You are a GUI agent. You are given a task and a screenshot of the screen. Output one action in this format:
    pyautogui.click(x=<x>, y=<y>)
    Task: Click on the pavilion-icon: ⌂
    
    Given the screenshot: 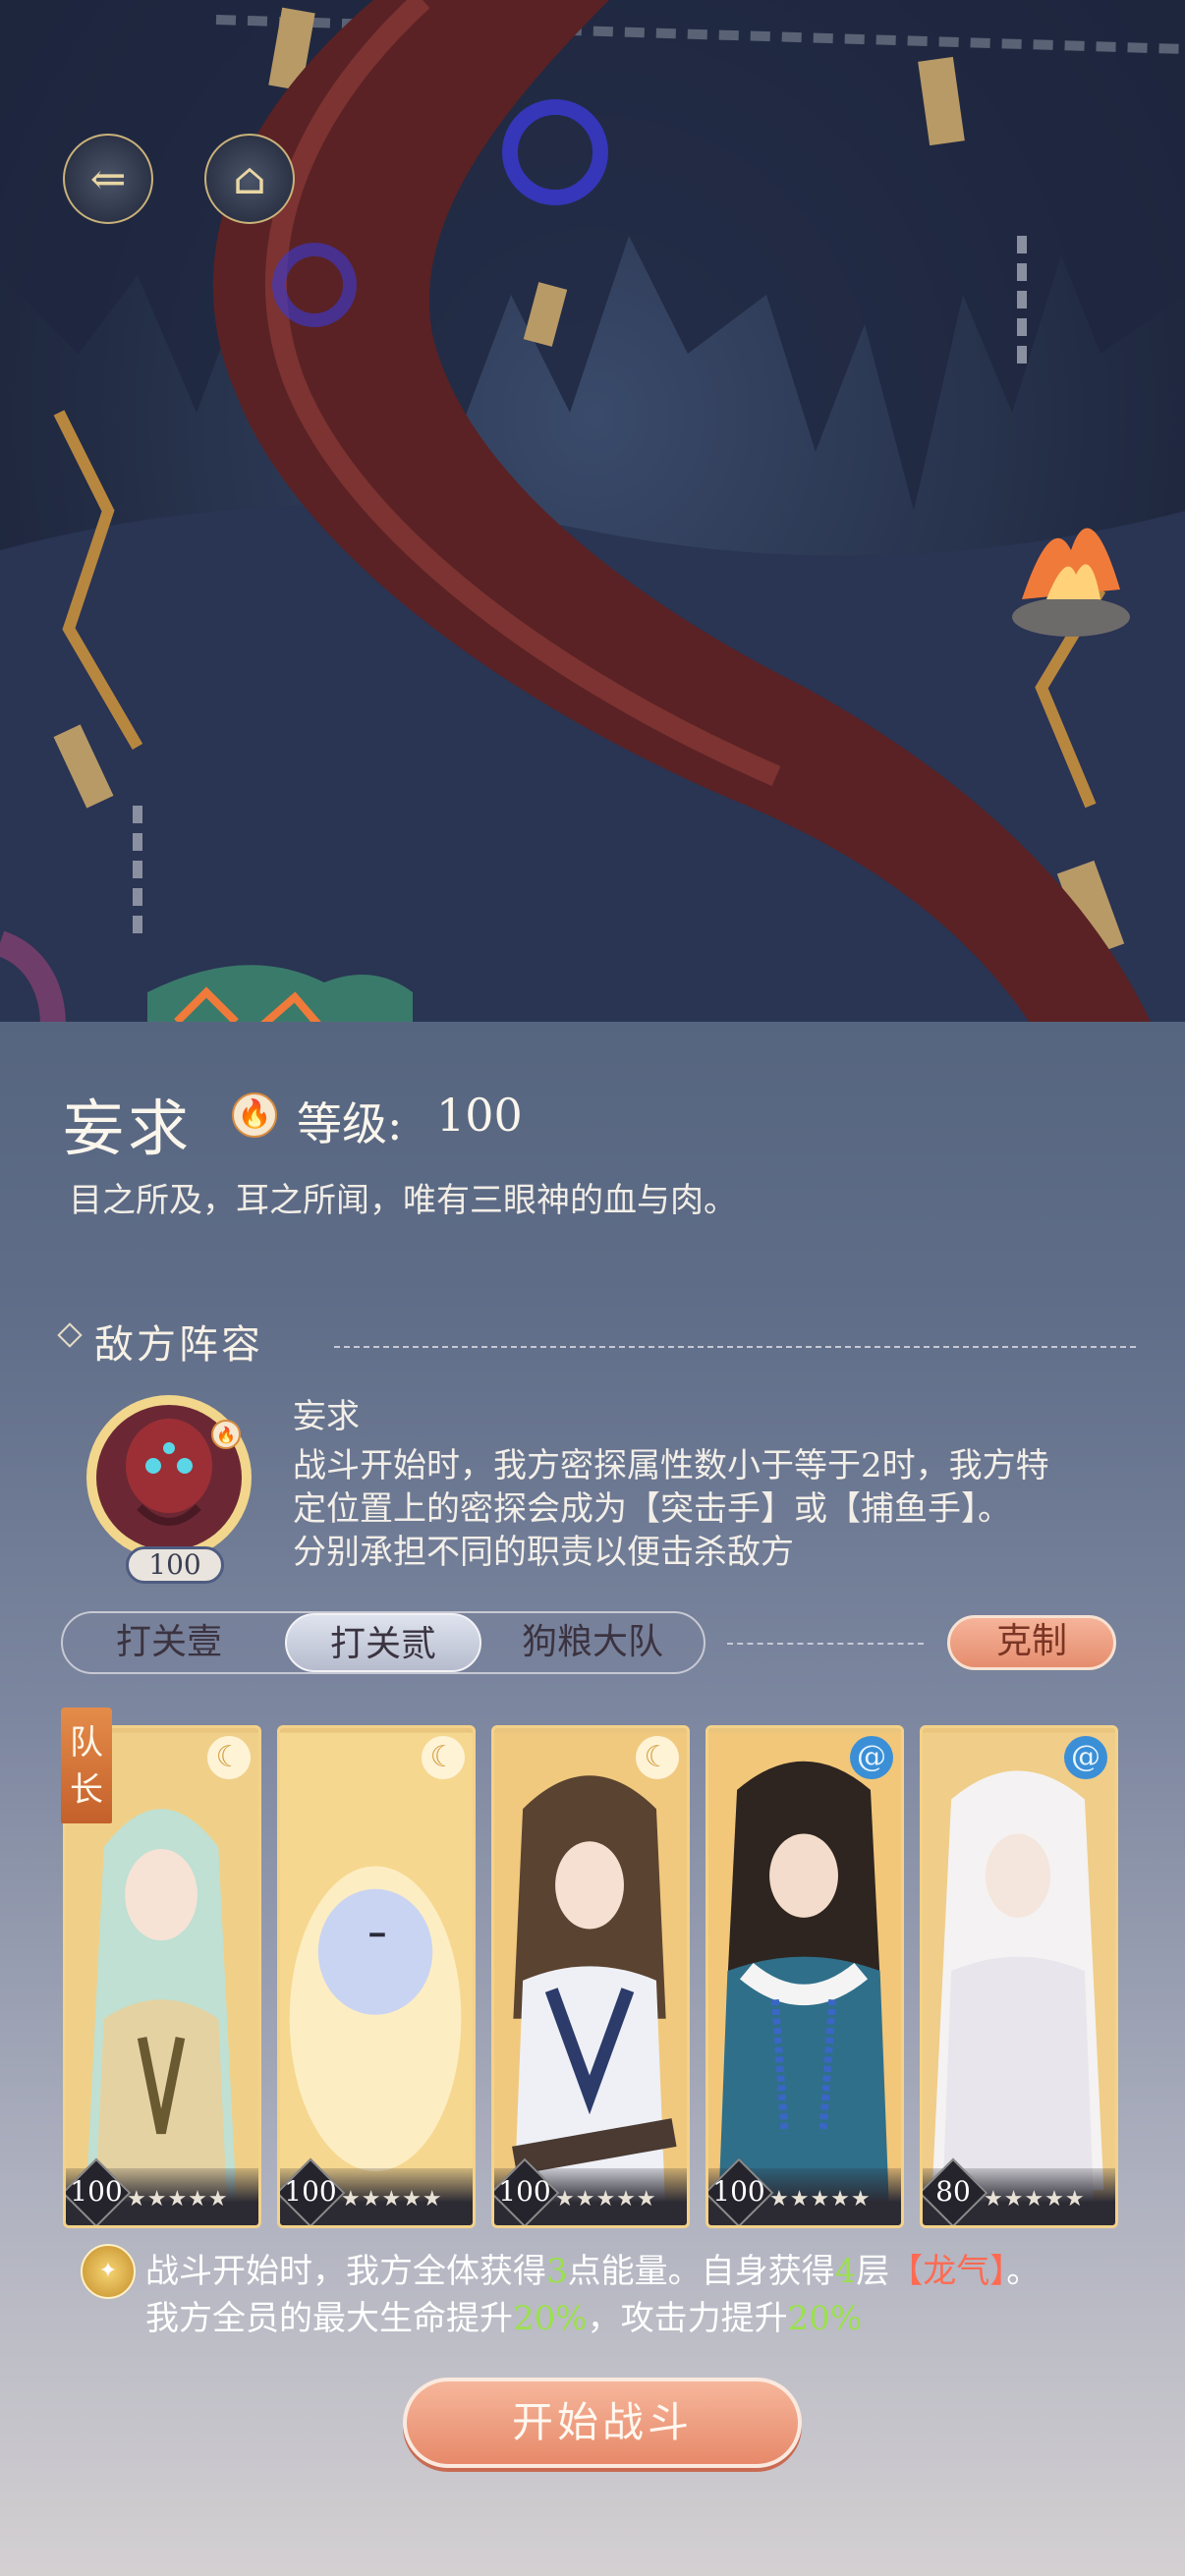 What is the action you would take?
    pyautogui.click(x=250, y=178)
    